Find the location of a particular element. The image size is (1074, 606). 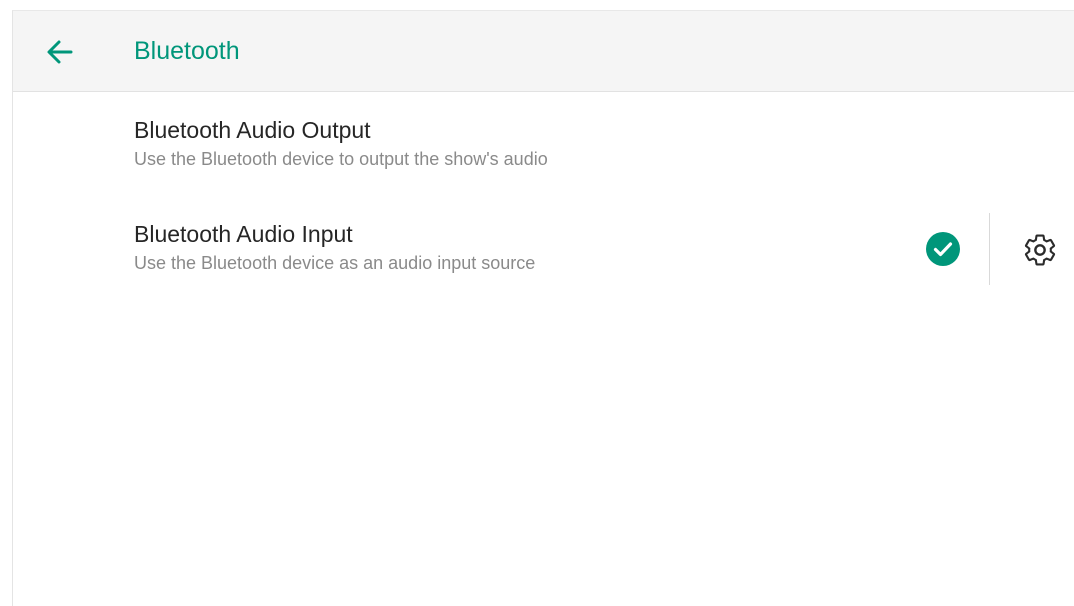

arrow-left-icon is located at coordinates (60, 52).